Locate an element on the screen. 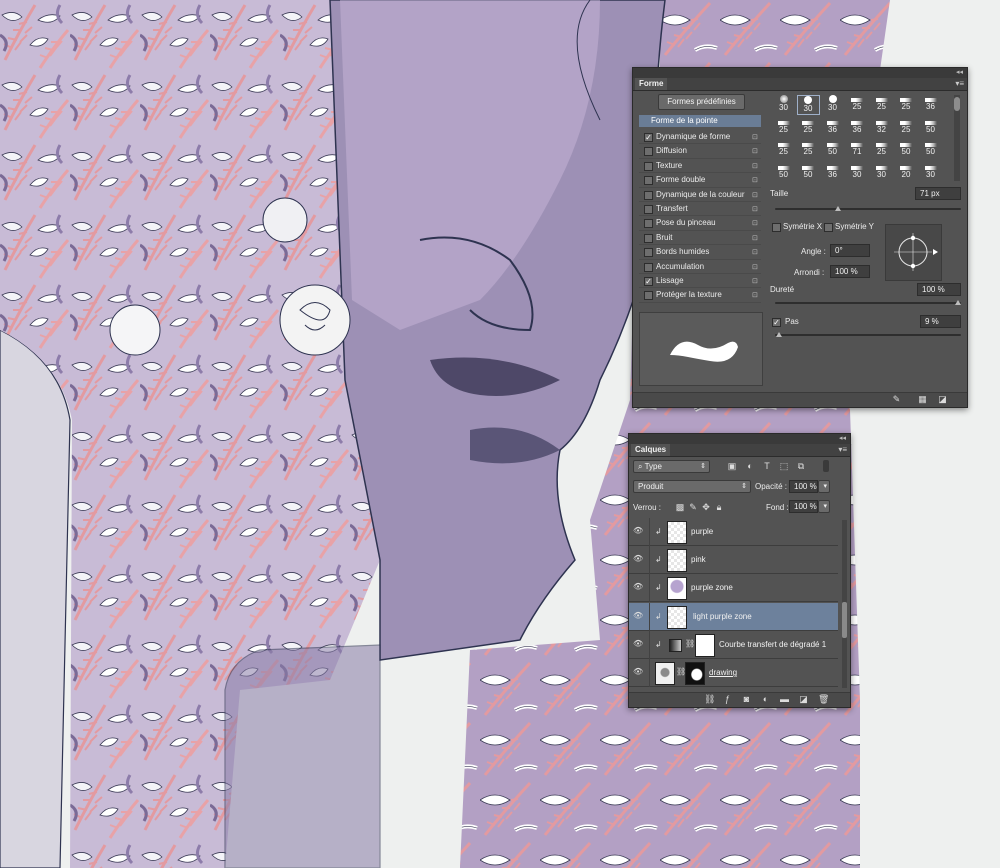 The width and height of the screenshot is (1000, 868). brush-option-item: Diffusion ⊡ is located at coordinates (700, 151).